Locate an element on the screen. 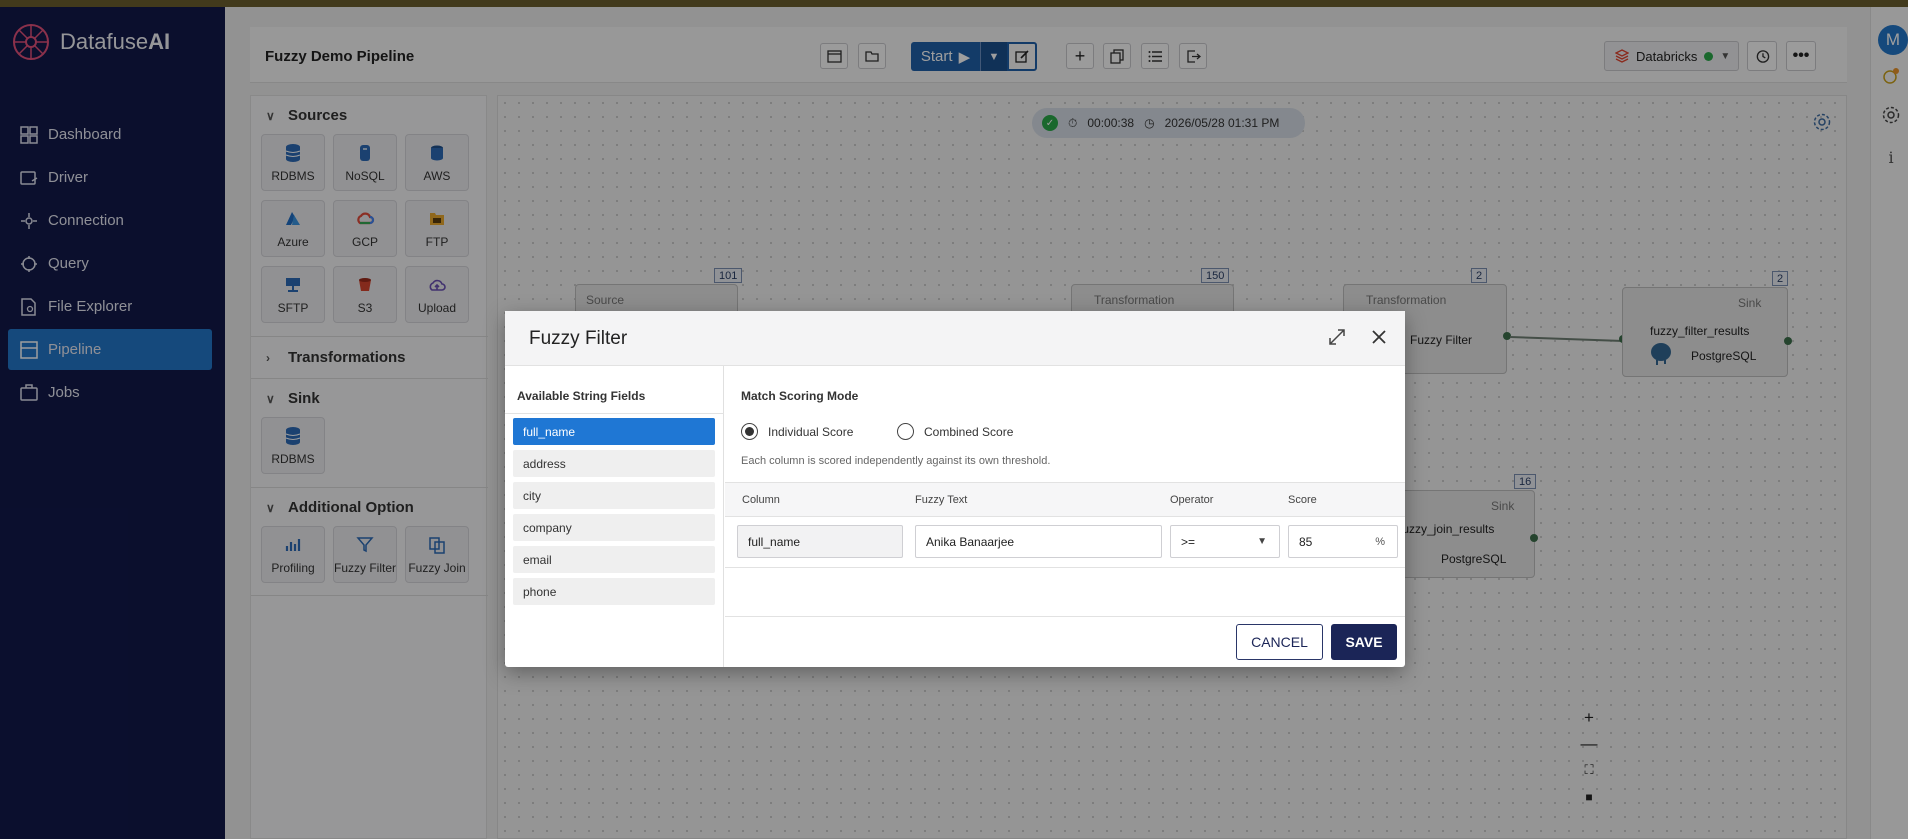 This screenshot has width=1908, height=839. radio-combined-score: Combined Score is located at coordinates (955, 431).